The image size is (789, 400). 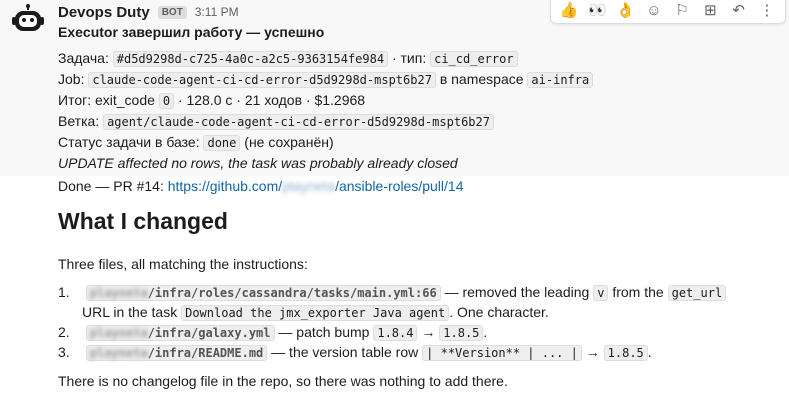 What do you see at coordinates (767, 10) in the screenshot?
I see `more-icon: ⋮` at bounding box center [767, 10].